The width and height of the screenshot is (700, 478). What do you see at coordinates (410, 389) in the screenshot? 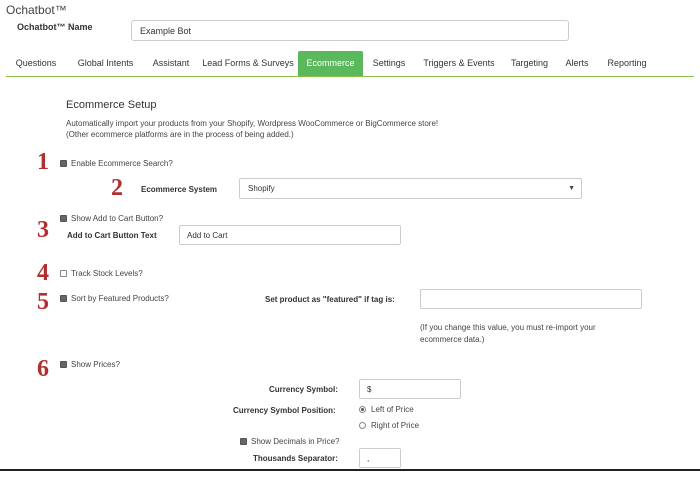
I see `currency-symbol-input` at bounding box center [410, 389].